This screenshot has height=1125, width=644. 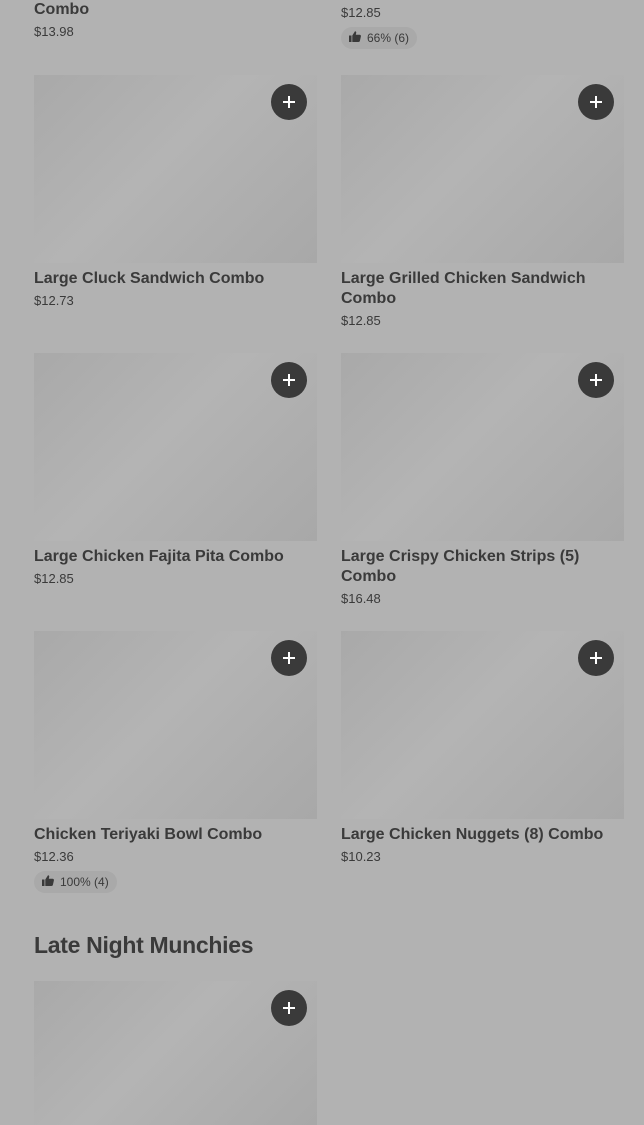 What do you see at coordinates (472, 834) in the screenshot?
I see `item-name: Large Chicken Nuggets (8) Combo` at bounding box center [472, 834].